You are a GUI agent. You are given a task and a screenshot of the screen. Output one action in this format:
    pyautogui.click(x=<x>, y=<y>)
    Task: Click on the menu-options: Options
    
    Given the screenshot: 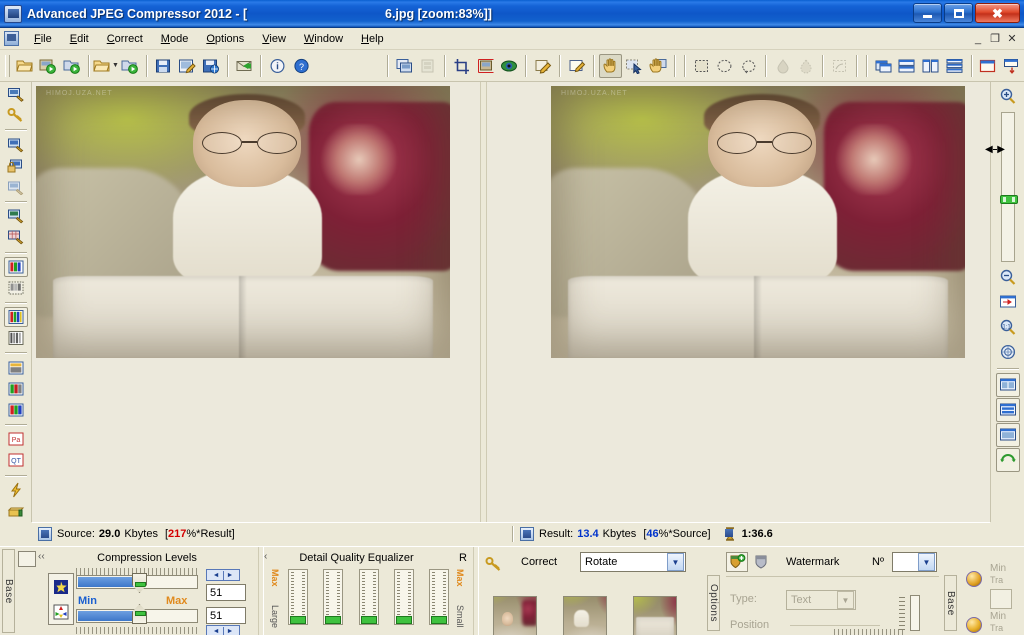 What is the action you would take?
    pyautogui.click(x=225, y=39)
    